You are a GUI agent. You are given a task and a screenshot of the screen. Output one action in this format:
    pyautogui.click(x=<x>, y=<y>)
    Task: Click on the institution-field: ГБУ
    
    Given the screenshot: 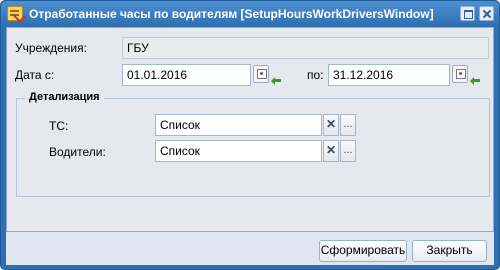 What is the action you would take?
    pyautogui.click(x=305, y=48)
    